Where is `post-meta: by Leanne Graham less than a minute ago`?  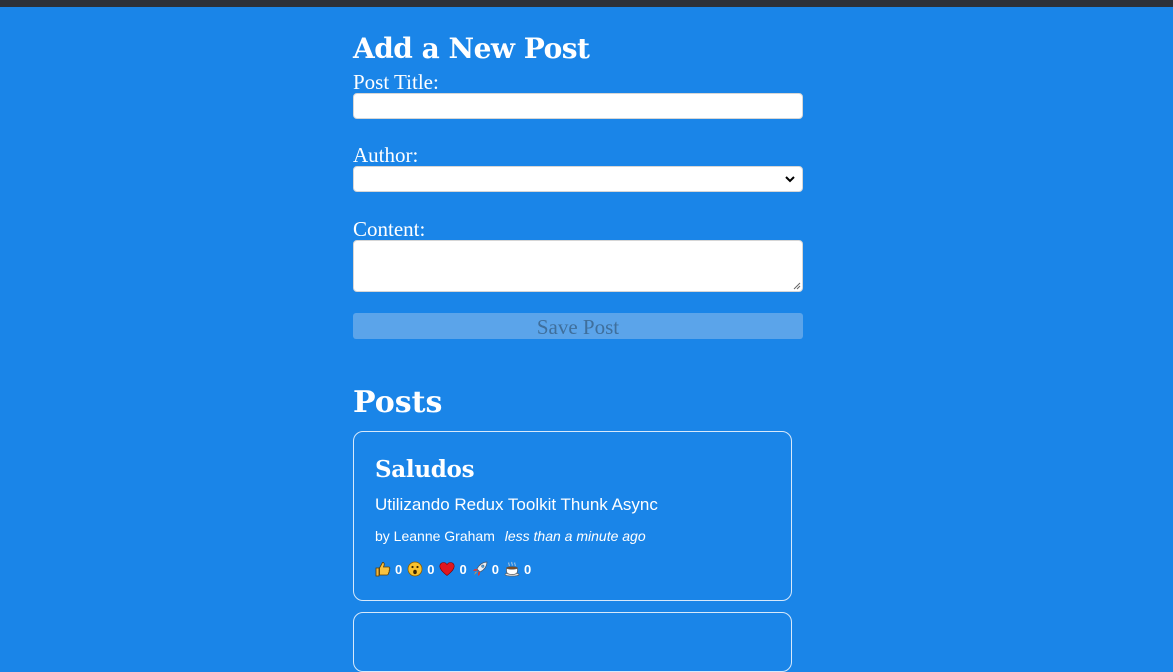 post-meta: by Leanne Graham less than a minute ago is located at coordinates (510, 536).